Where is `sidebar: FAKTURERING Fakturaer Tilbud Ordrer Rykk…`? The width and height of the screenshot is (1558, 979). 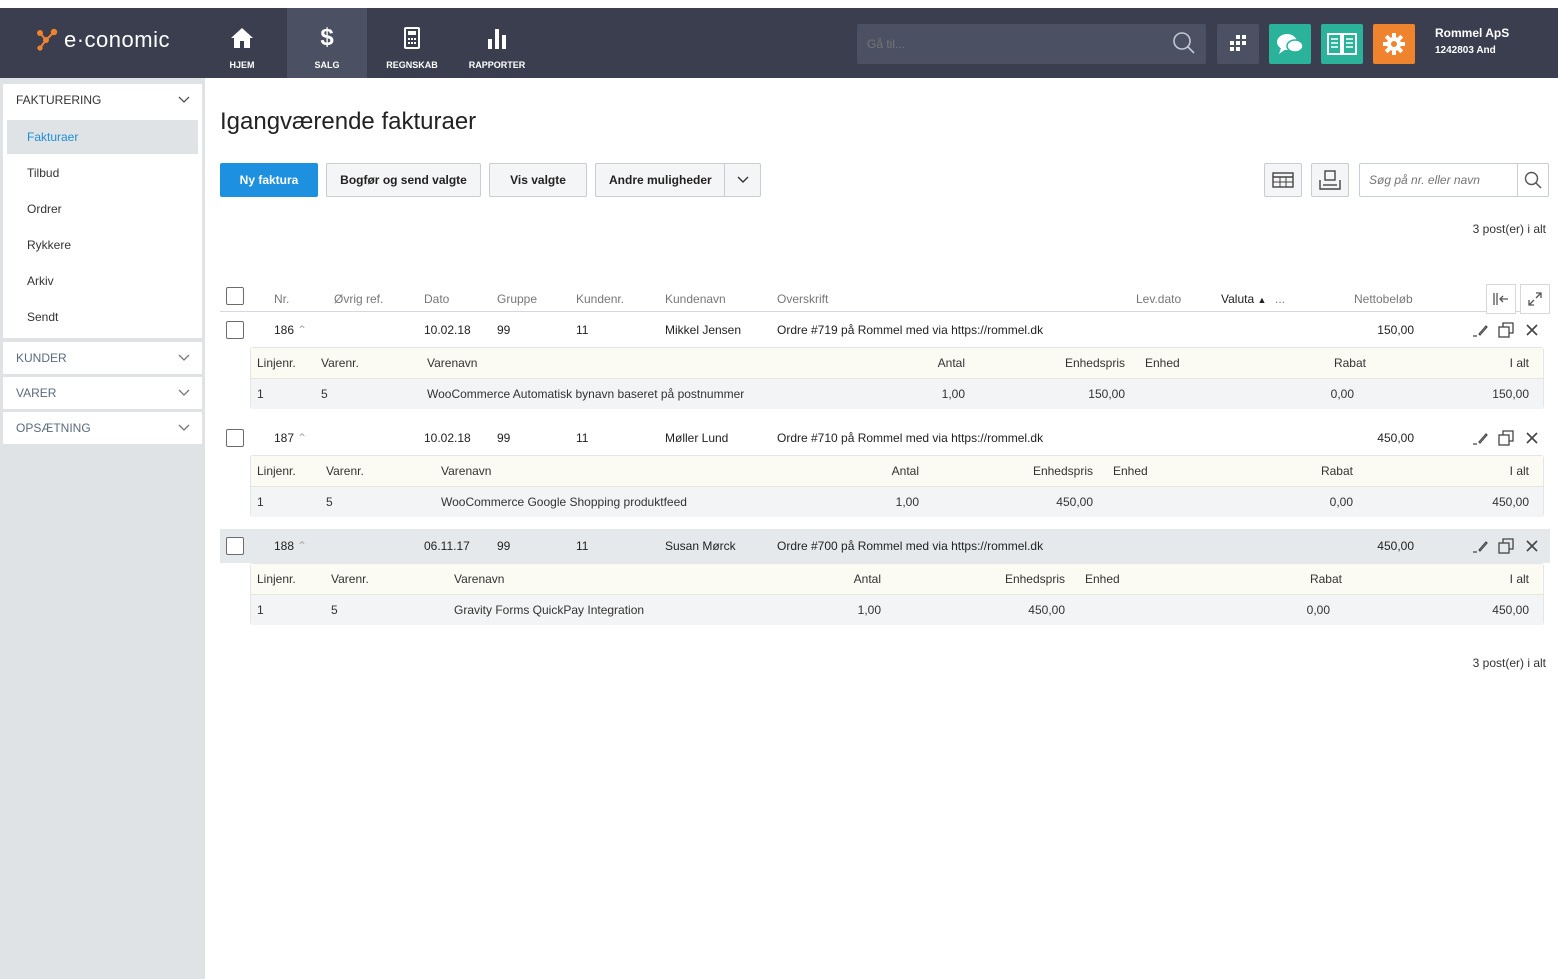 sidebar: FAKTURERING Fakturaer Tilbud Ordrer Rykk… is located at coordinates (102, 528).